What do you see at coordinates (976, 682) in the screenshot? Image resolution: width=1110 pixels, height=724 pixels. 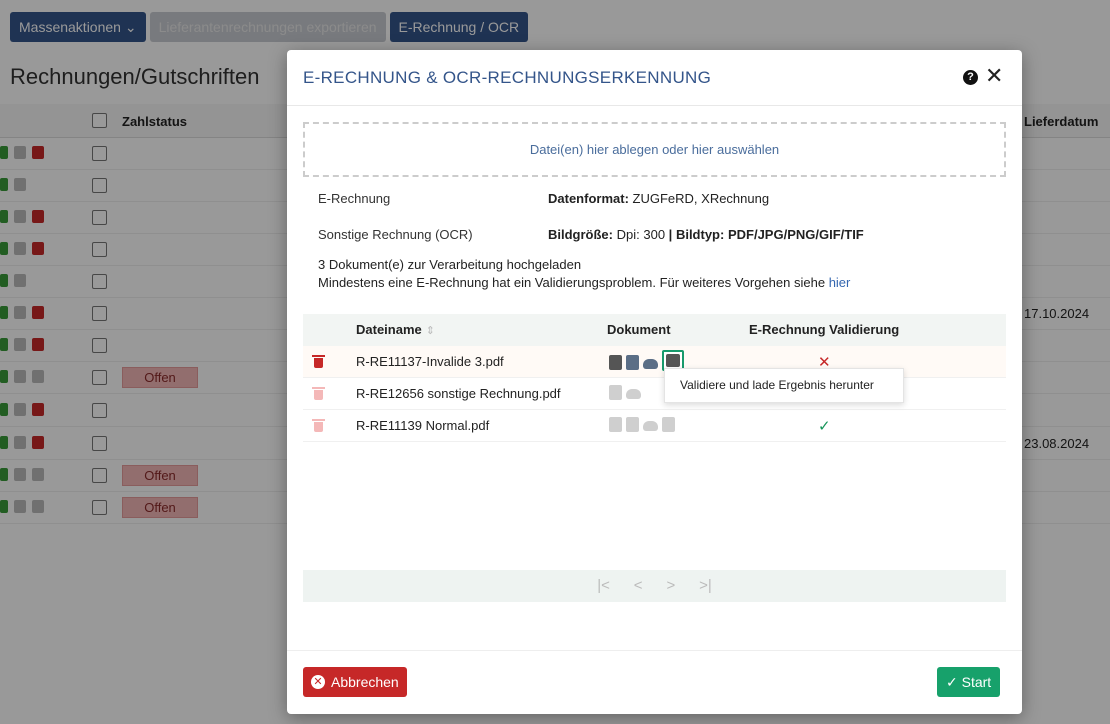 I see `start-label: Start` at bounding box center [976, 682].